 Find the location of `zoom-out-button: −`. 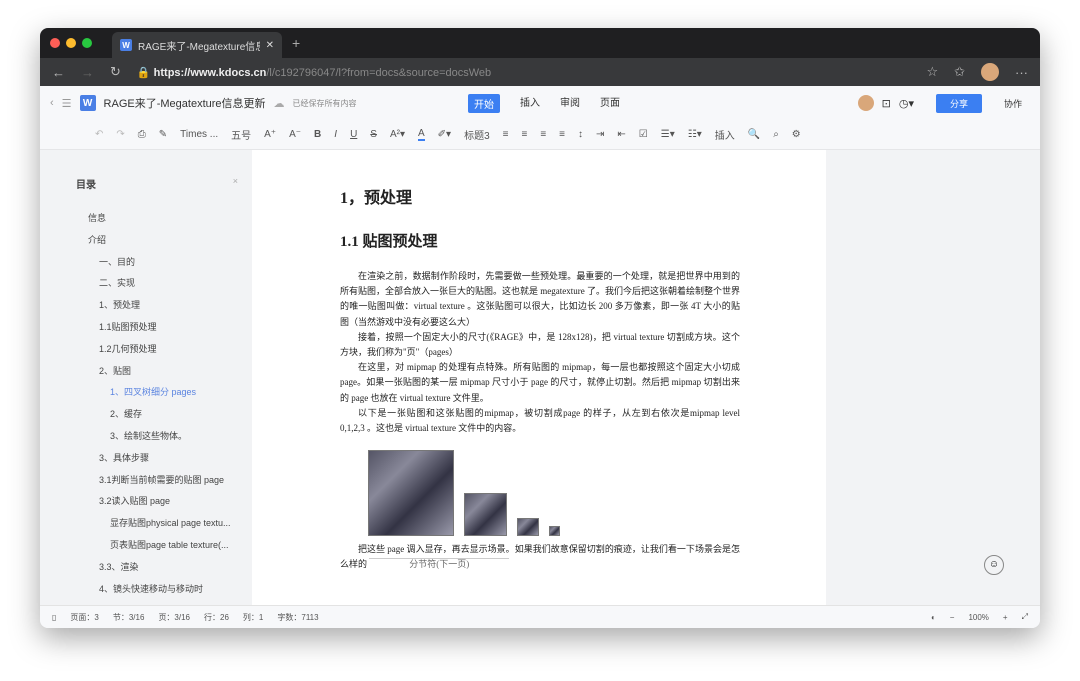

zoom-out-button: − is located at coordinates (952, 617).